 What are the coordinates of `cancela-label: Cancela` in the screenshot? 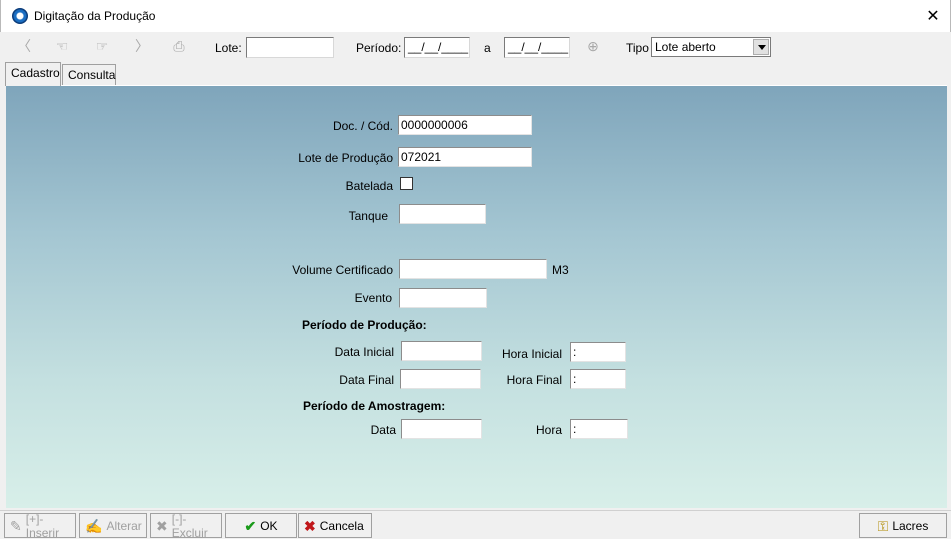 It's located at (341, 525).